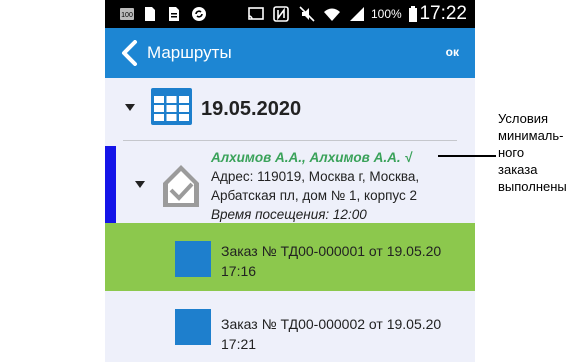 Image resolution: width=583 pixels, height=362 pixels. What do you see at coordinates (239, 271) in the screenshot?
I see `order-time: 17:16` at bounding box center [239, 271].